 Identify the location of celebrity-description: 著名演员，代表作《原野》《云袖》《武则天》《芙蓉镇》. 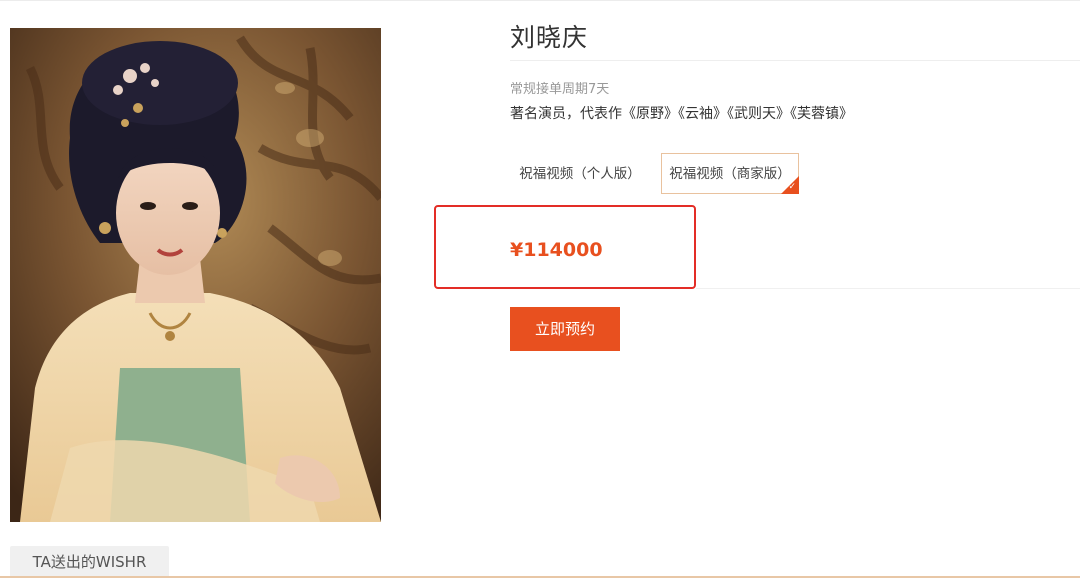
(681, 114).